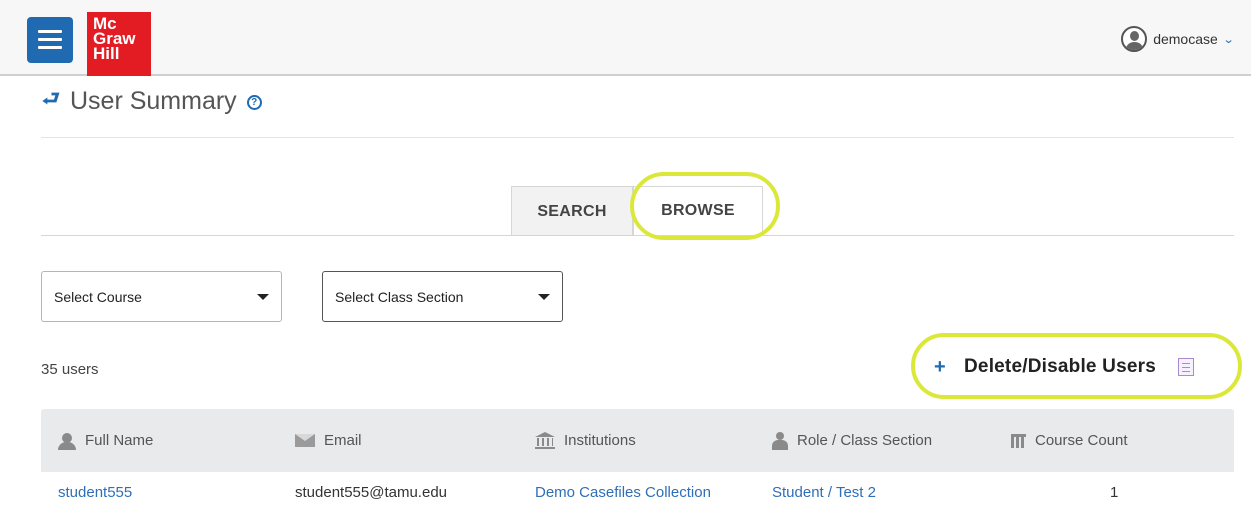 Image resolution: width=1251 pixels, height=518 pixels. I want to click on hamburger-icon, so click(50, 31).